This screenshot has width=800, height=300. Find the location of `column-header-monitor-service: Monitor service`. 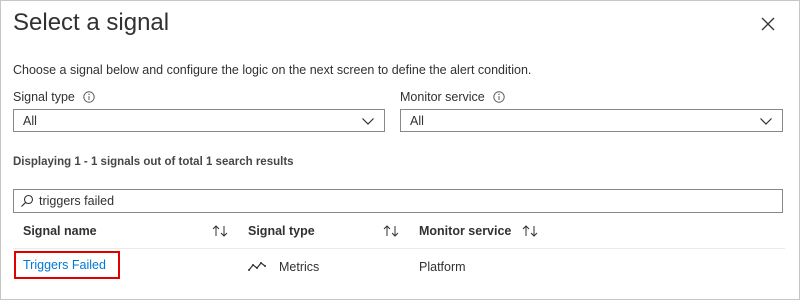

column-header-monitor-service: Monitor service is located at coordinates (465, 231).